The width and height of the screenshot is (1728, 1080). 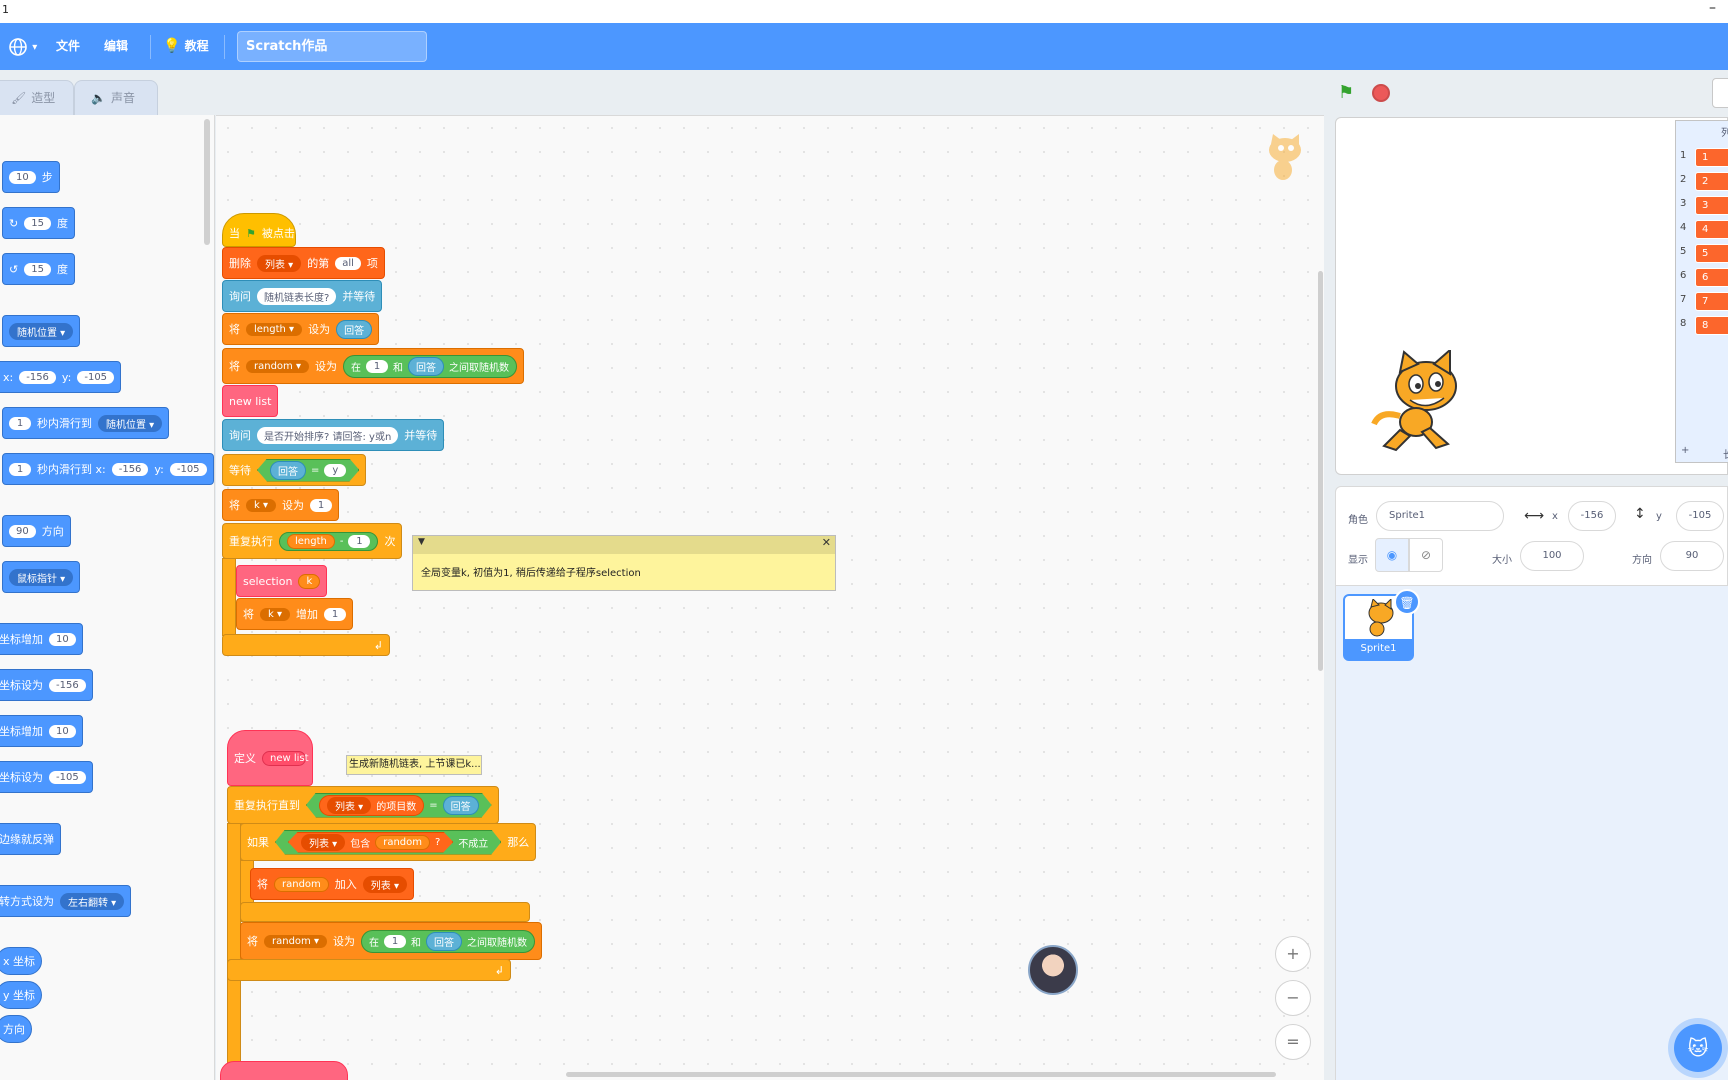 I want to click on set-k-block: 将 k 设为 1, so click(x=280, y=505).